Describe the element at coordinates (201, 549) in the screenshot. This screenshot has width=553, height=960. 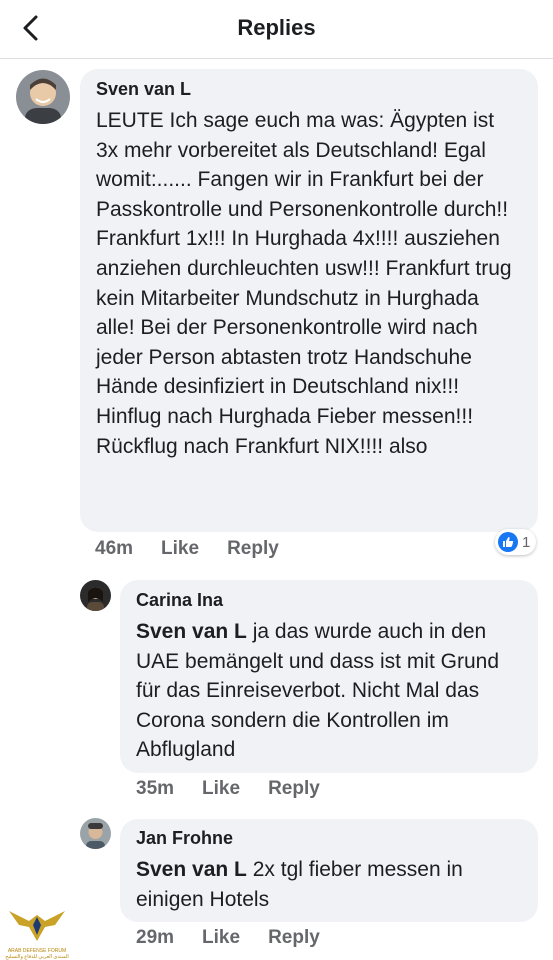
I see `comment-actions: 46m Like Reply` at that location.